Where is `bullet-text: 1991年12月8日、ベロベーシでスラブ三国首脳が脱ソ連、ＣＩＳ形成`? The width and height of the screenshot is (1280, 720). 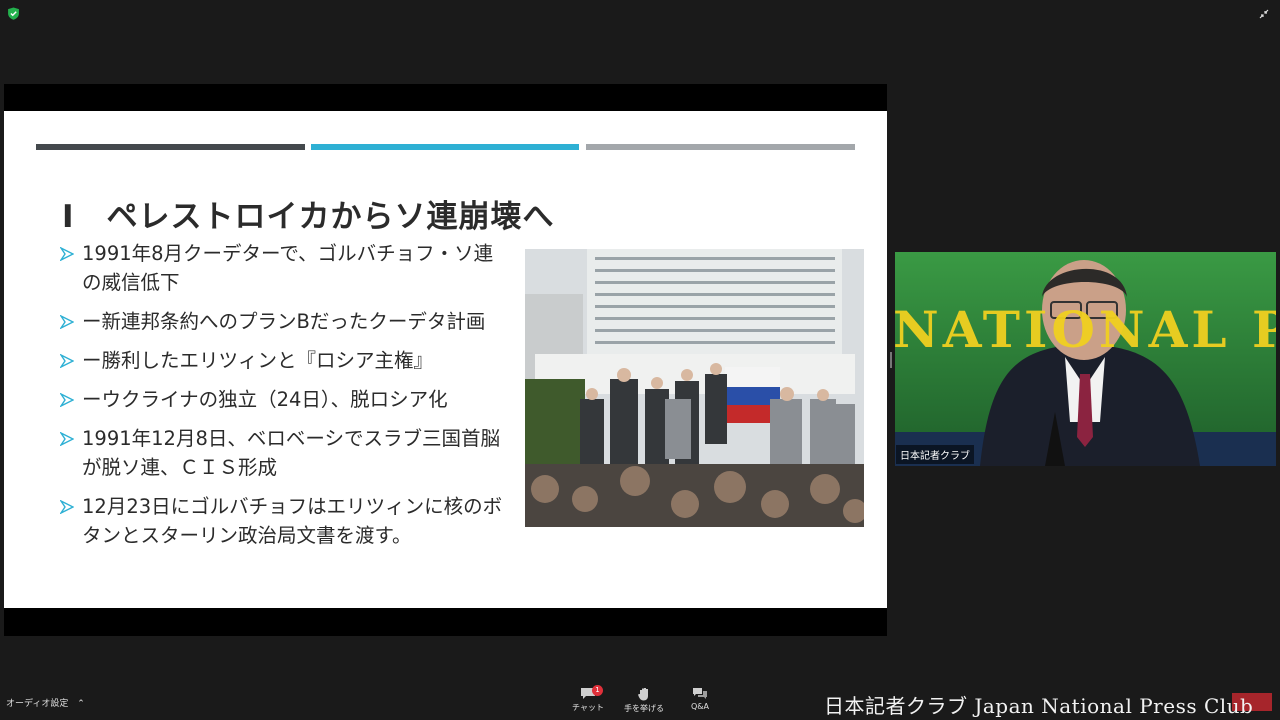
bullet-text: 1991年12月8日、ベロベーシでスラブ三国首脳が脱ソ連、ＣＩＳ形成 is located at coordinates (291, 453).